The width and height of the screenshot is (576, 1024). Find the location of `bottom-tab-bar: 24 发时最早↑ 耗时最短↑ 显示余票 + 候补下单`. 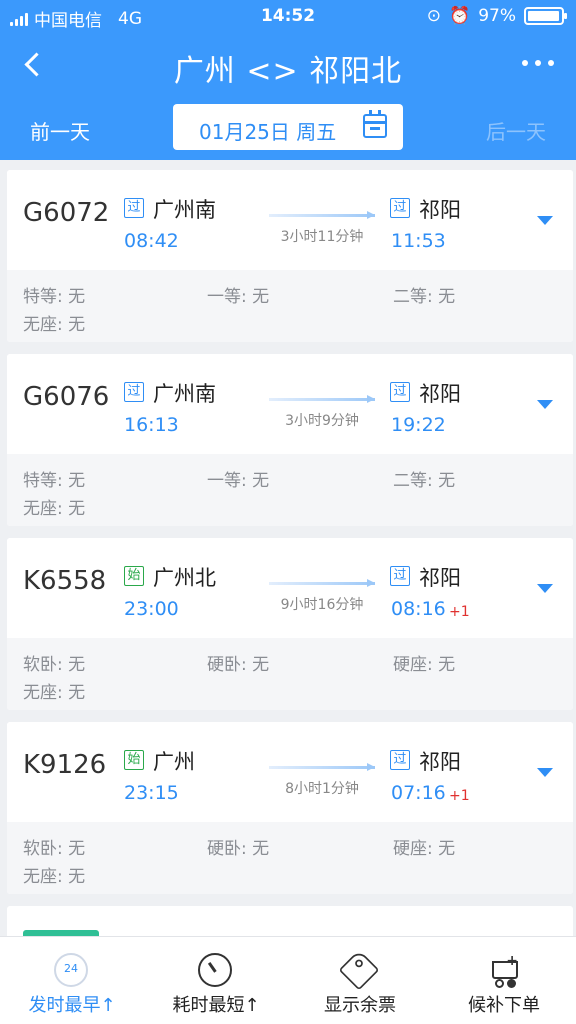

bottom-tab-bar: 24 发时最早↑ 耗时最短↑ 显示余票 + 候补下单 is located at coordinates (288, 980).